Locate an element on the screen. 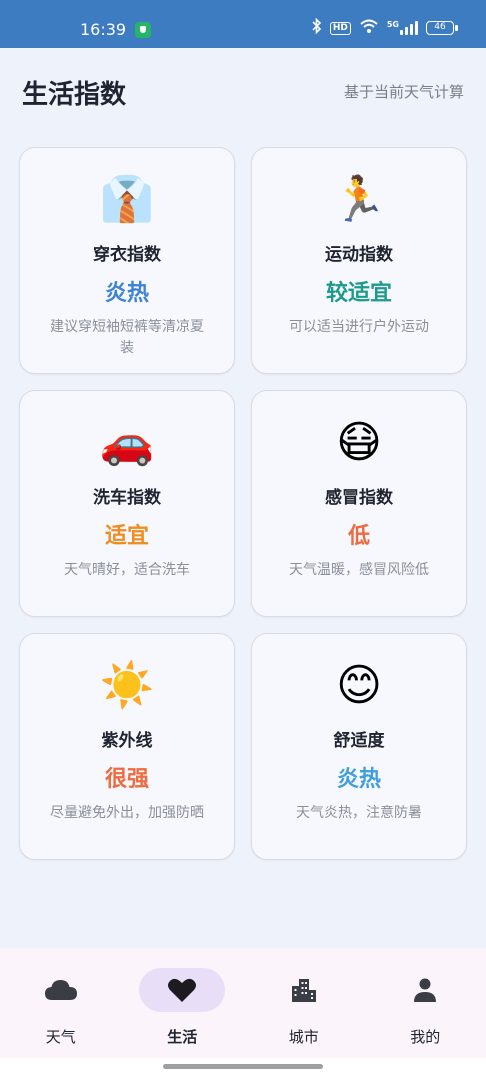  shirt-tie-icon: 👔 is located at coordinates (127, 199).